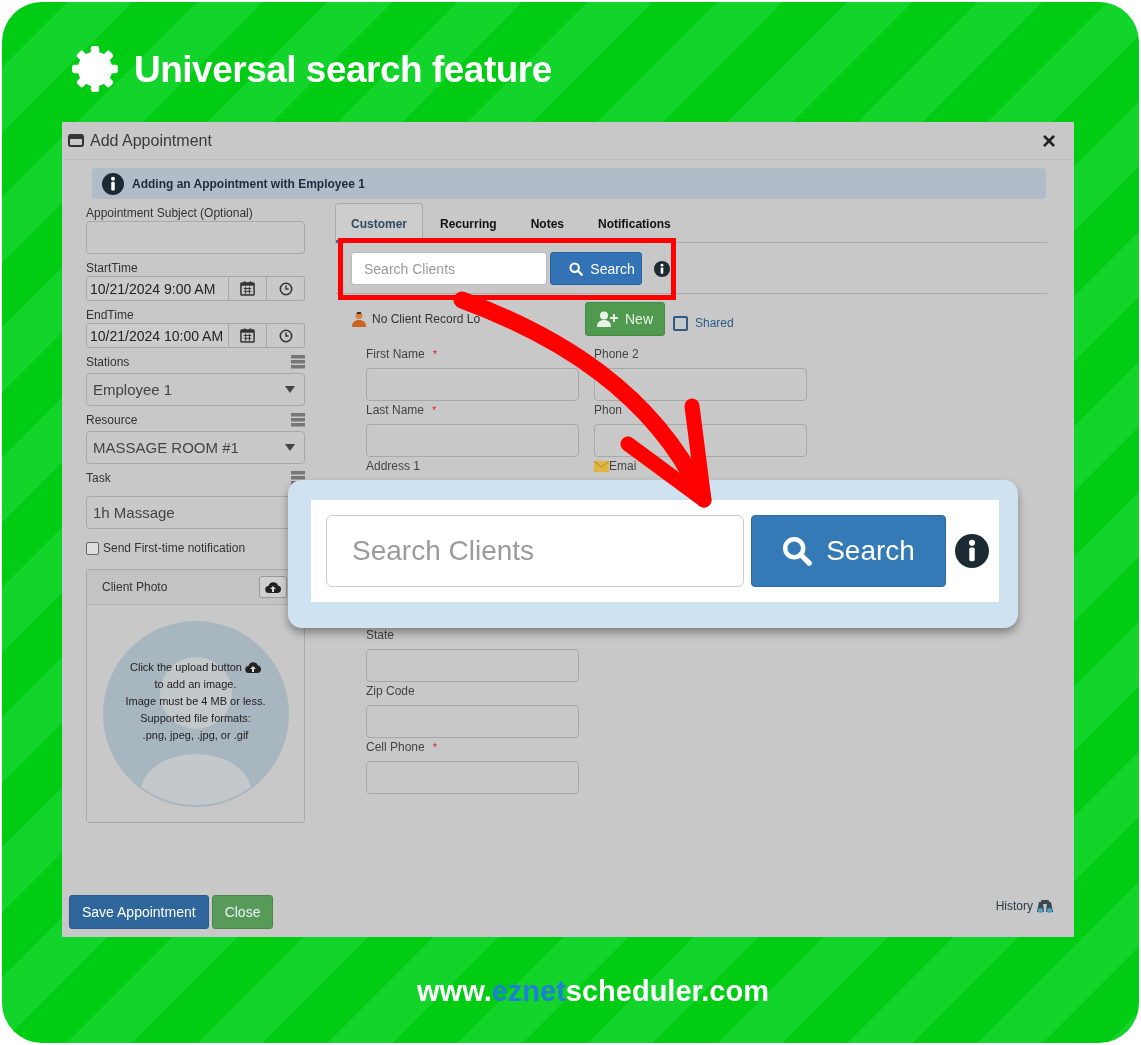 This screenshot has height=1045, width=1141. I want to click on field-label: Resource, so click(112, 420).